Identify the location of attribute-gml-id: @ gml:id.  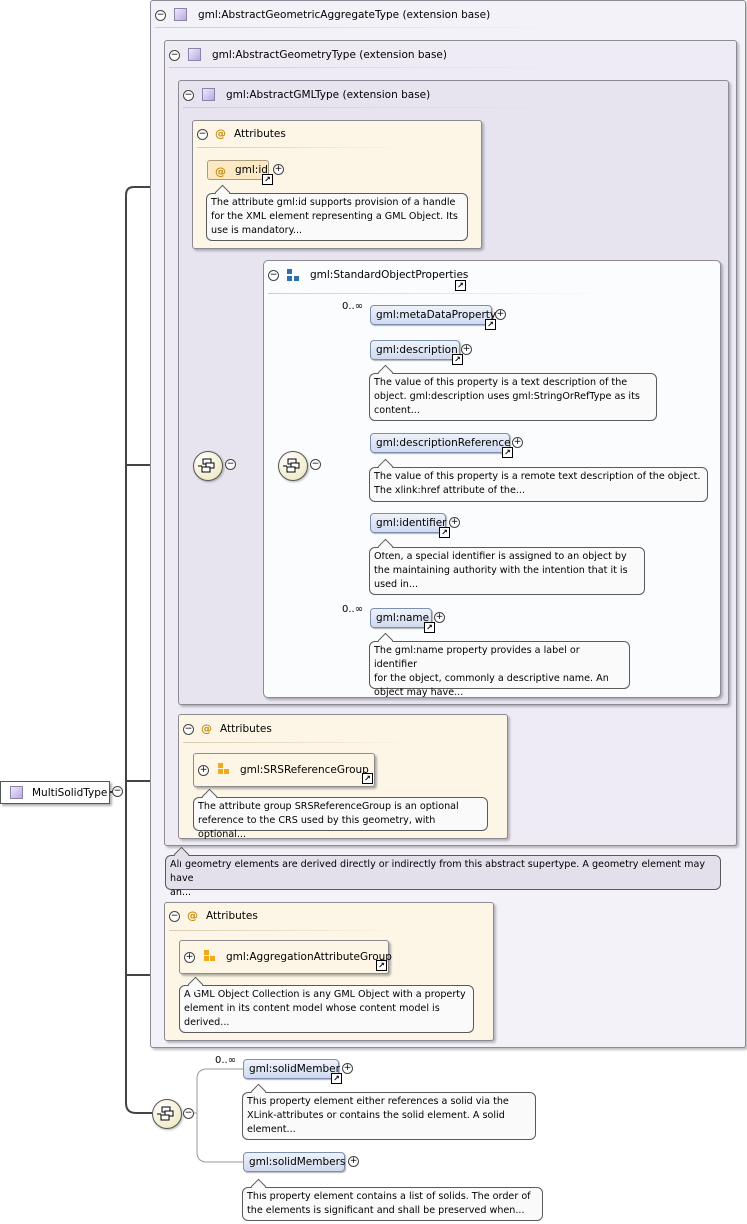
(238, 170).